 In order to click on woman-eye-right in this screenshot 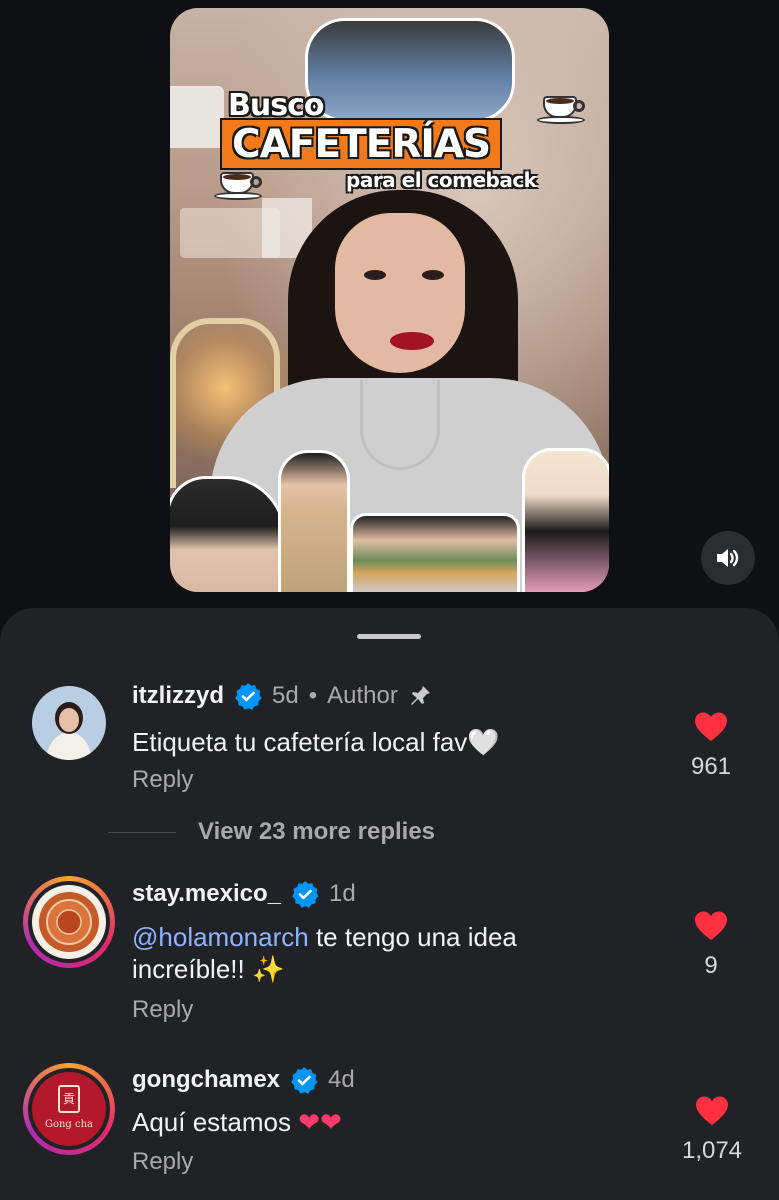, I will do `click(433, 275)`.